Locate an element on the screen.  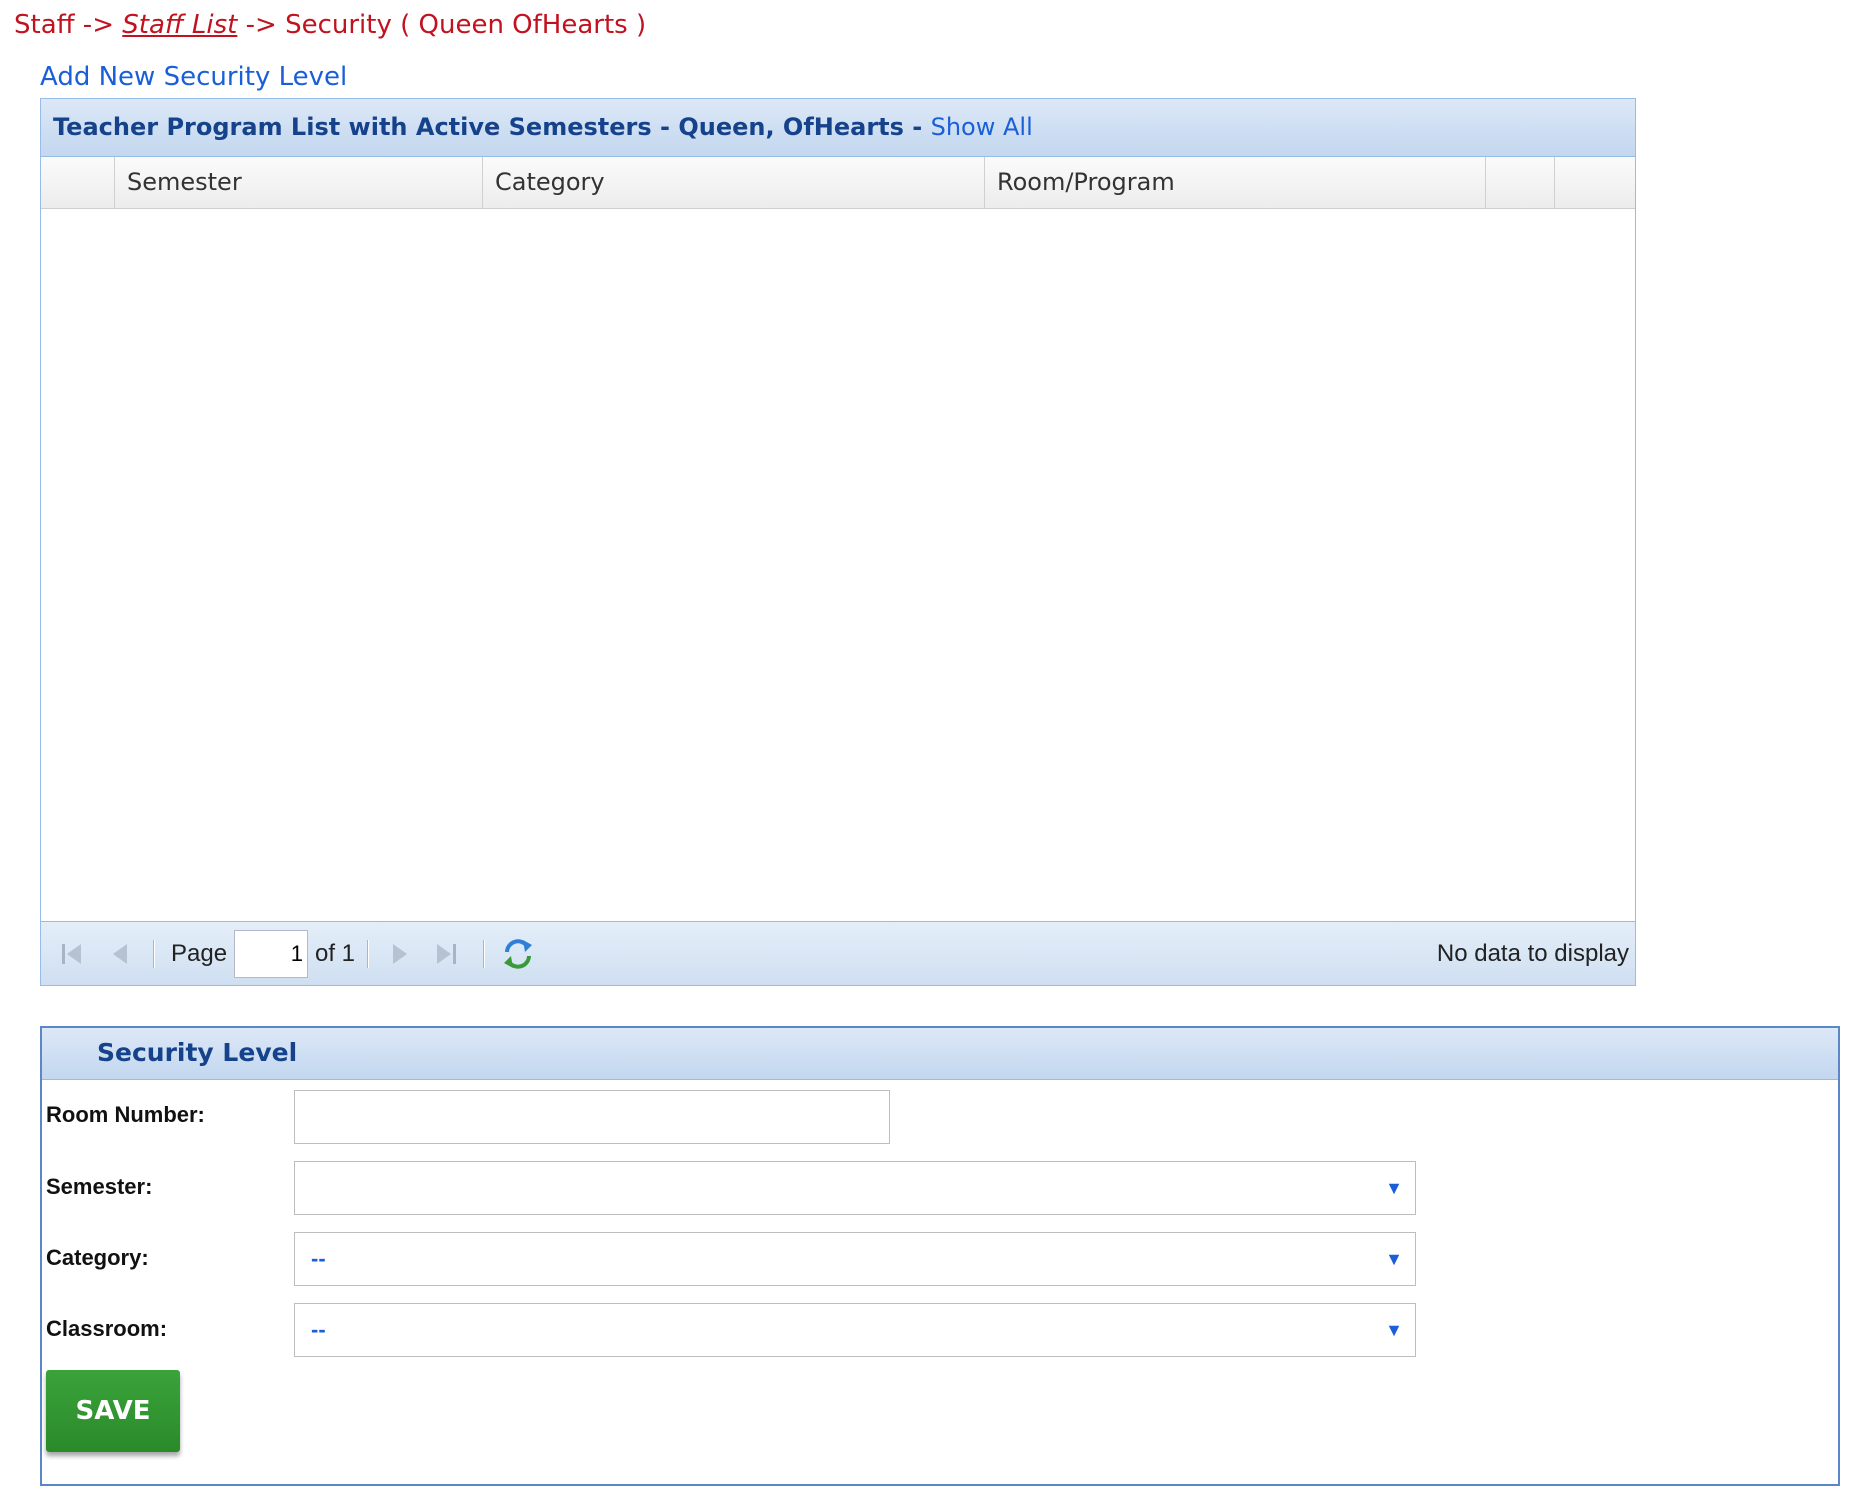
page-label: Page is located at coordinates (199, 953).